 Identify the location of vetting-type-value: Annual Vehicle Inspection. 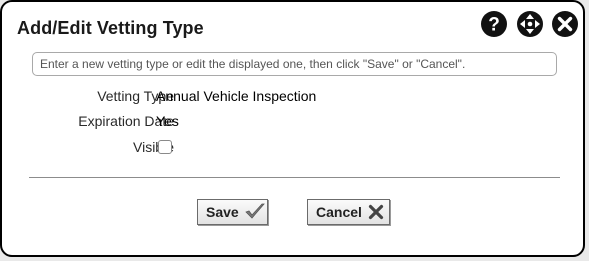
(236, 96).